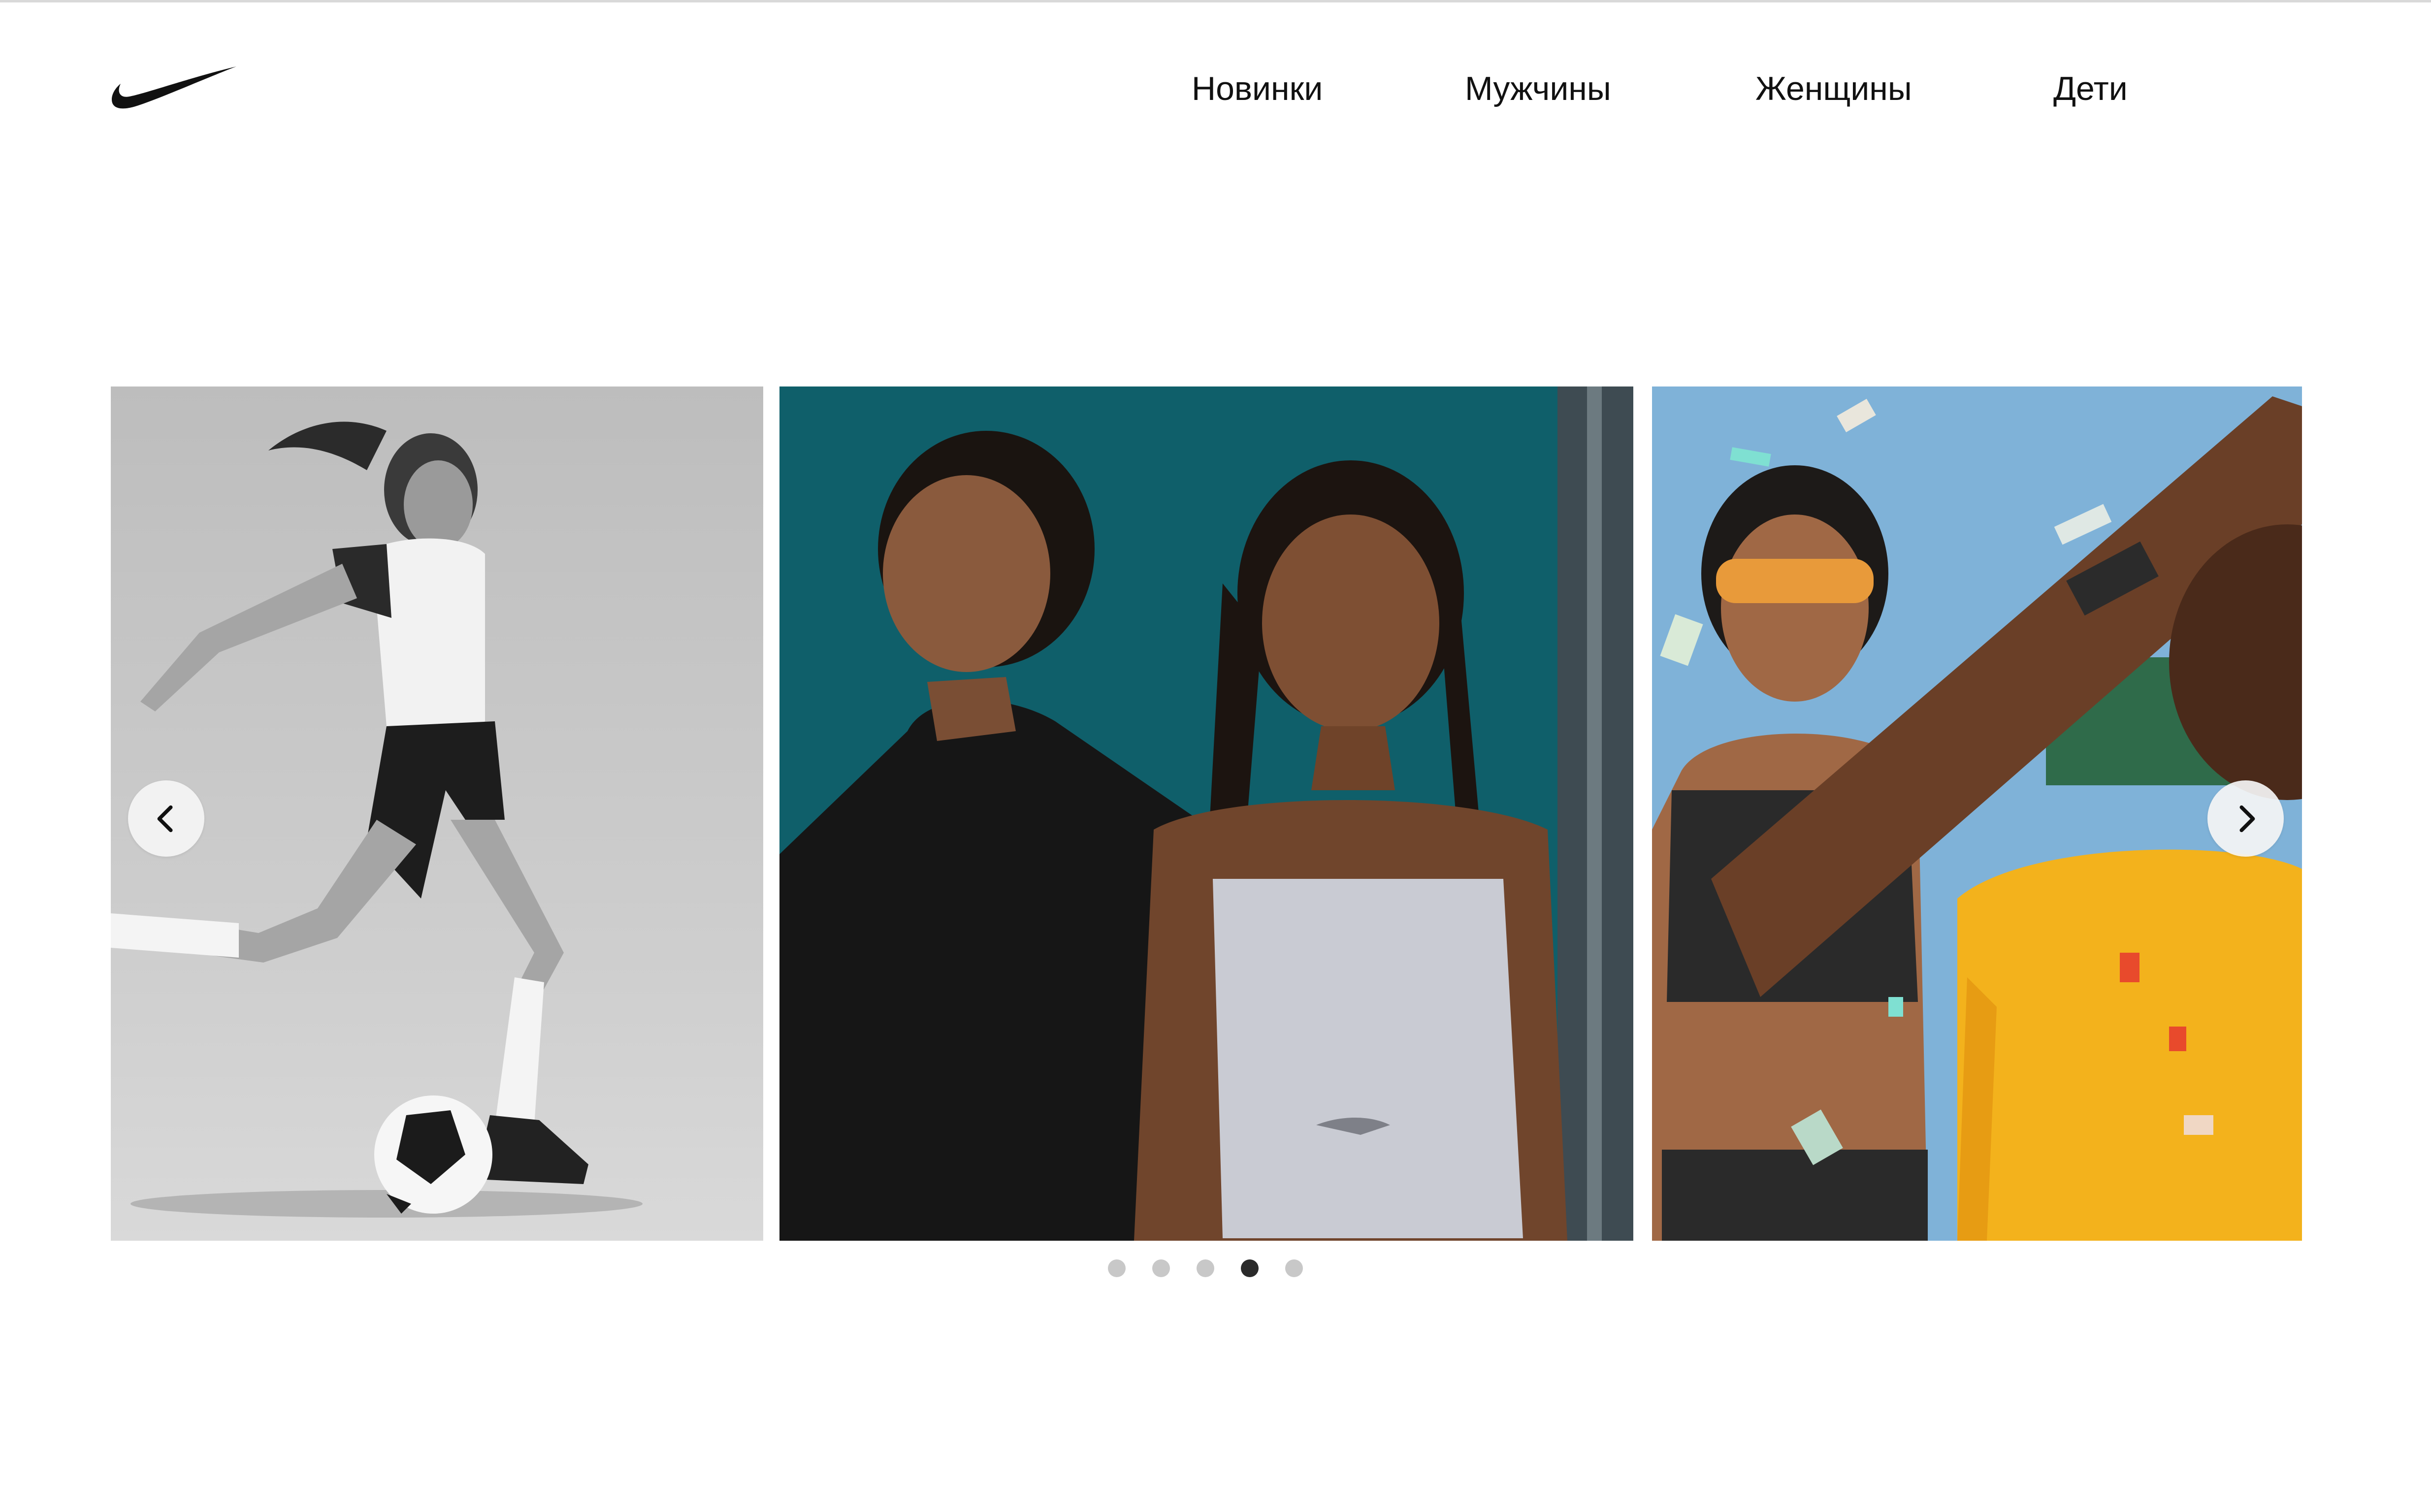 Image resolution: width=2431 pixels, height=1512 pixels. Describe the element at coordinates (175, 87) in the screenshot. I see `nike-swoosh-icon` at that location.